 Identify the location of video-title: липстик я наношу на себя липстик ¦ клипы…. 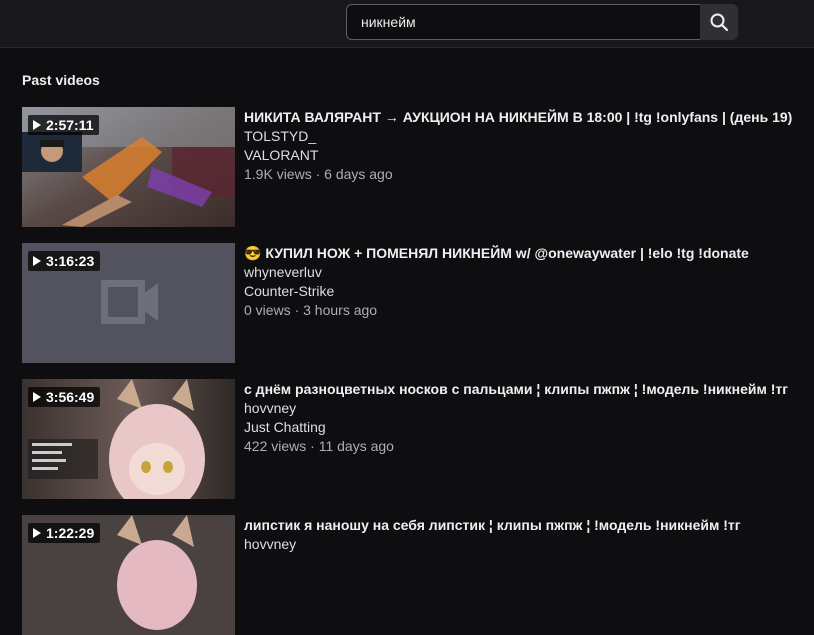
(528, 525).